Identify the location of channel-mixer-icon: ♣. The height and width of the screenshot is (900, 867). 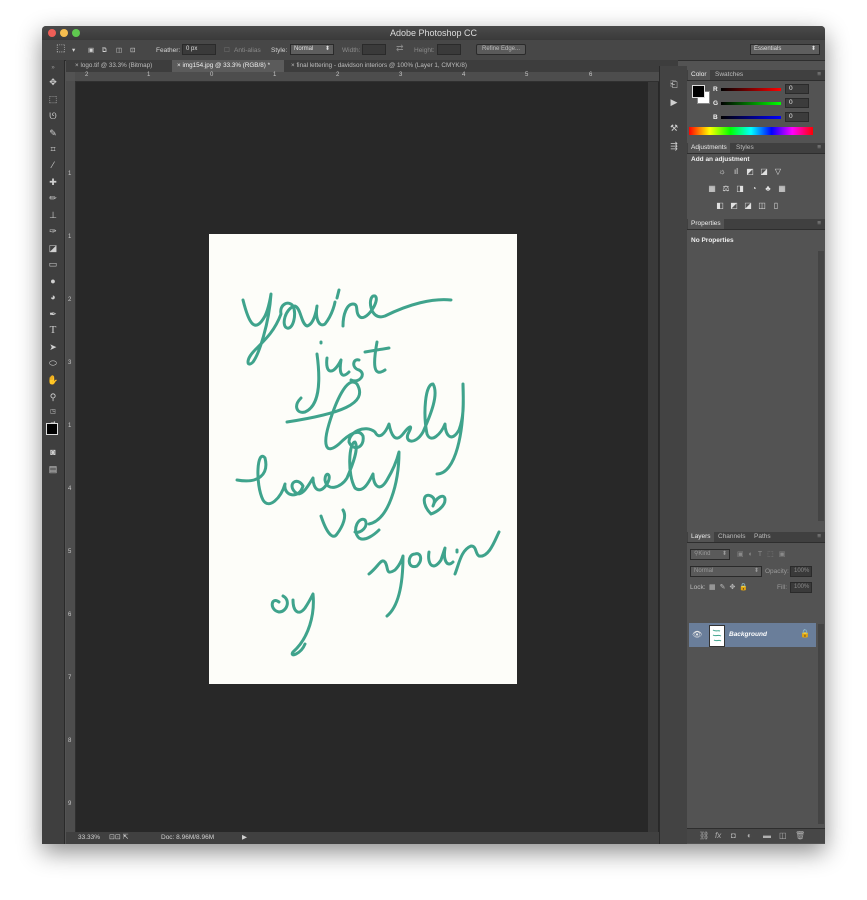
(768, 188).